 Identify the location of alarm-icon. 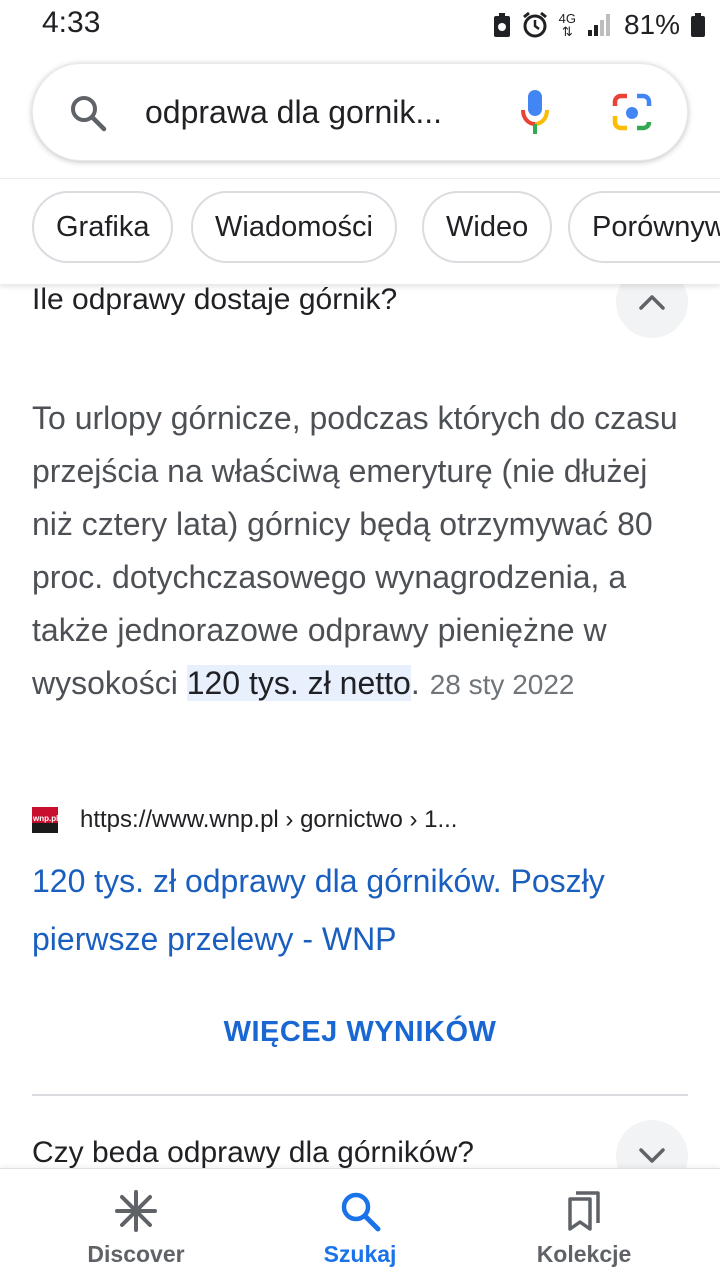
(534, 24).